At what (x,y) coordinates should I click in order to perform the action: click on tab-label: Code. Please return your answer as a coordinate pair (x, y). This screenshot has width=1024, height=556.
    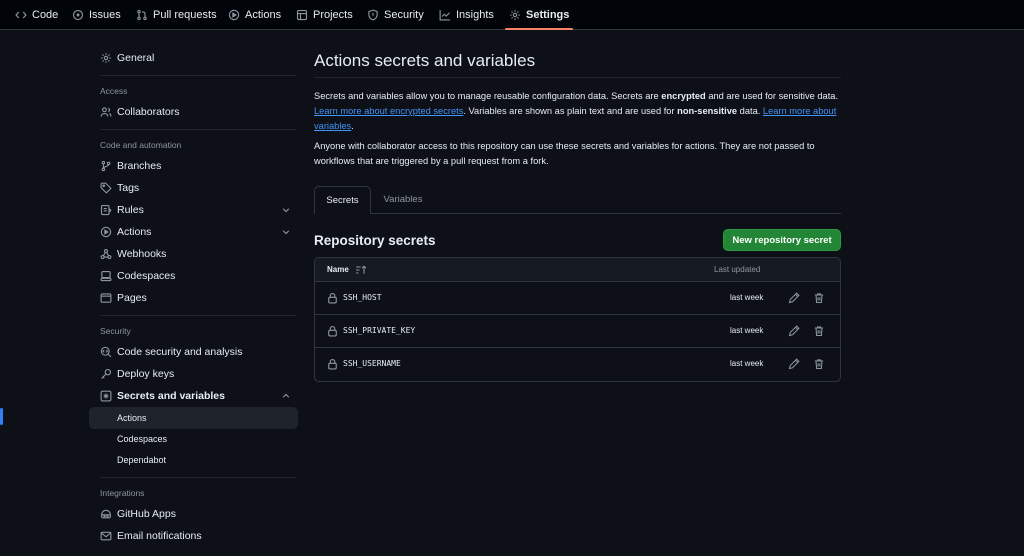
    Looking at the image, I should click on (45, 15).